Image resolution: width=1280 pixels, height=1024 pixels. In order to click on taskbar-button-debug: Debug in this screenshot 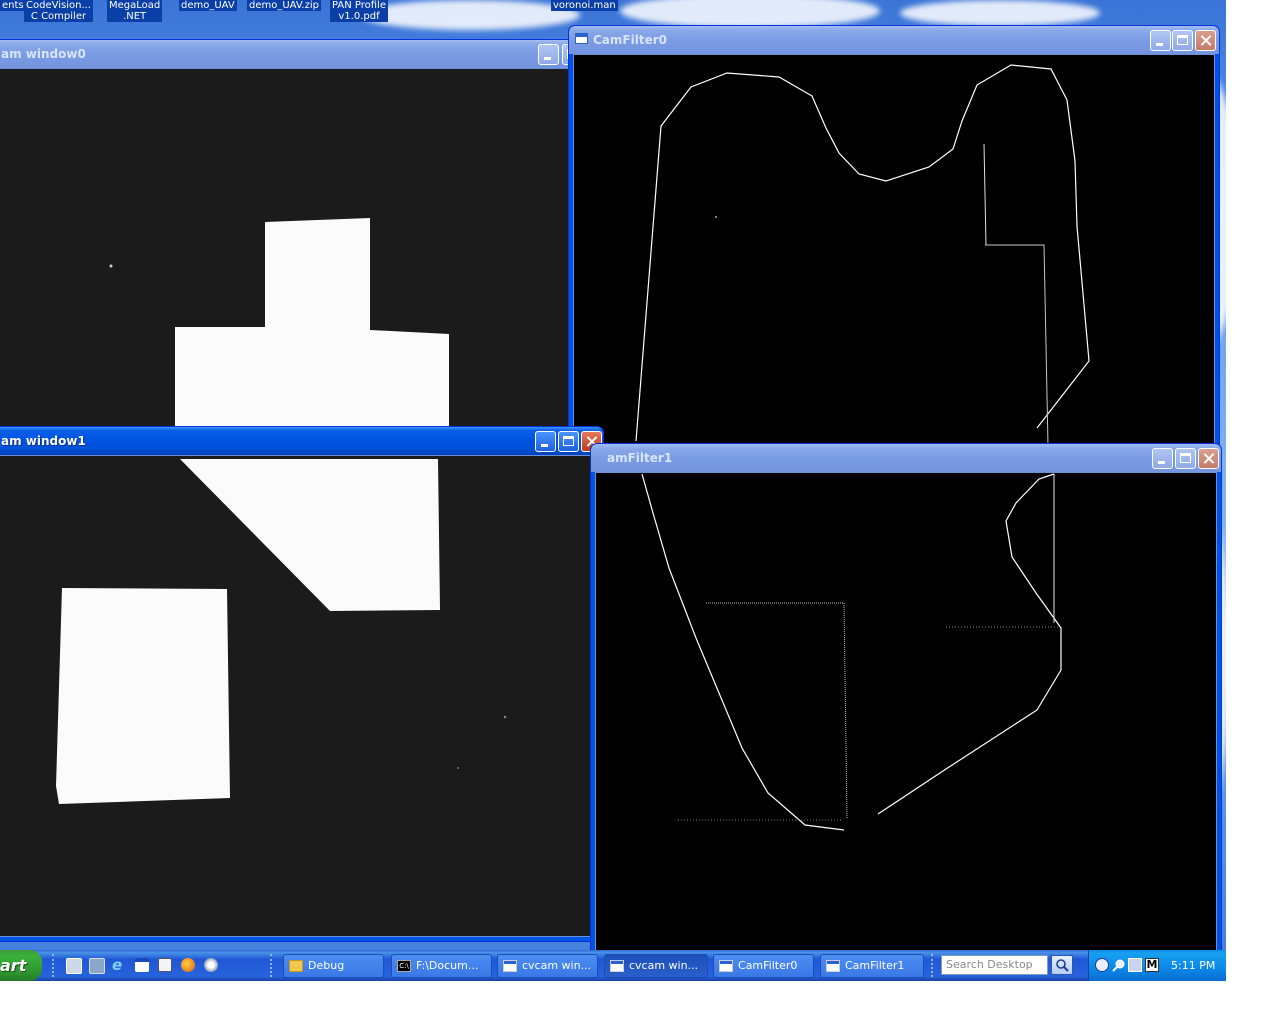, I will do `click(333, 966)`.